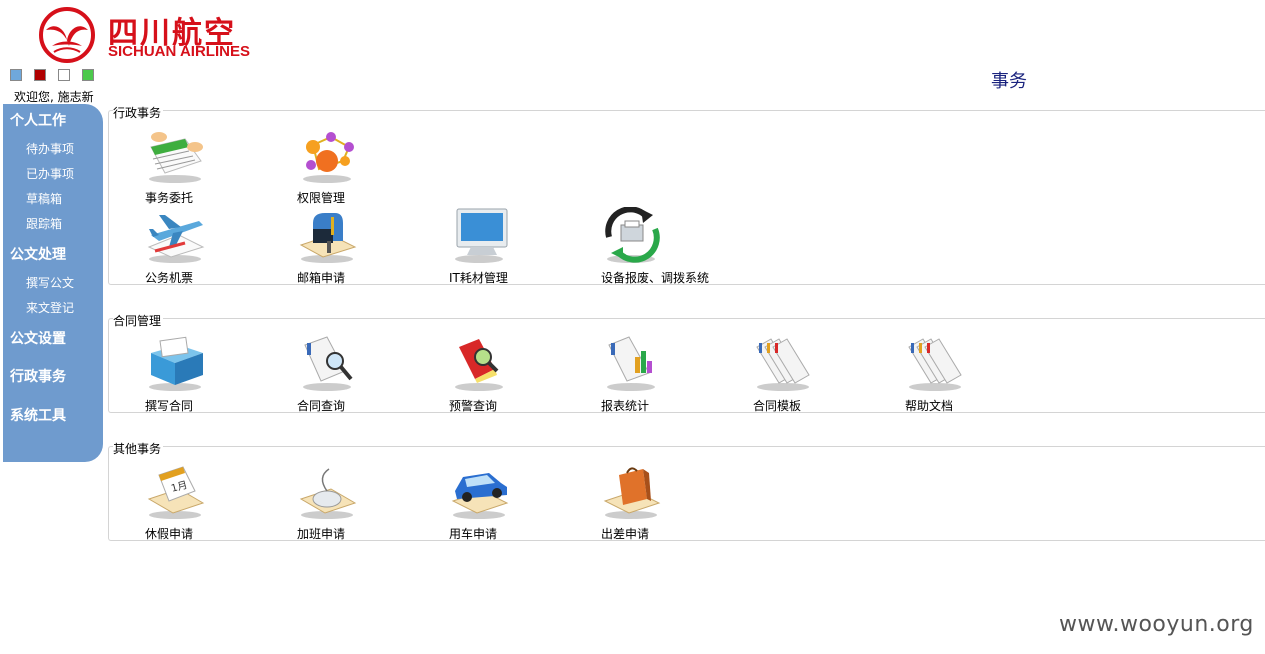 This screenshot has width=1265, height=654. I want to click on sidebar-item-write-document: 撰写公文, so click(50, 282).